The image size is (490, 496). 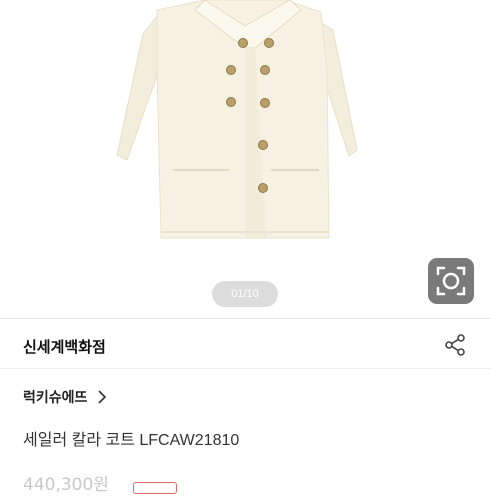 I want to click on price-row: 440,300원, so click(x=173, y=485).